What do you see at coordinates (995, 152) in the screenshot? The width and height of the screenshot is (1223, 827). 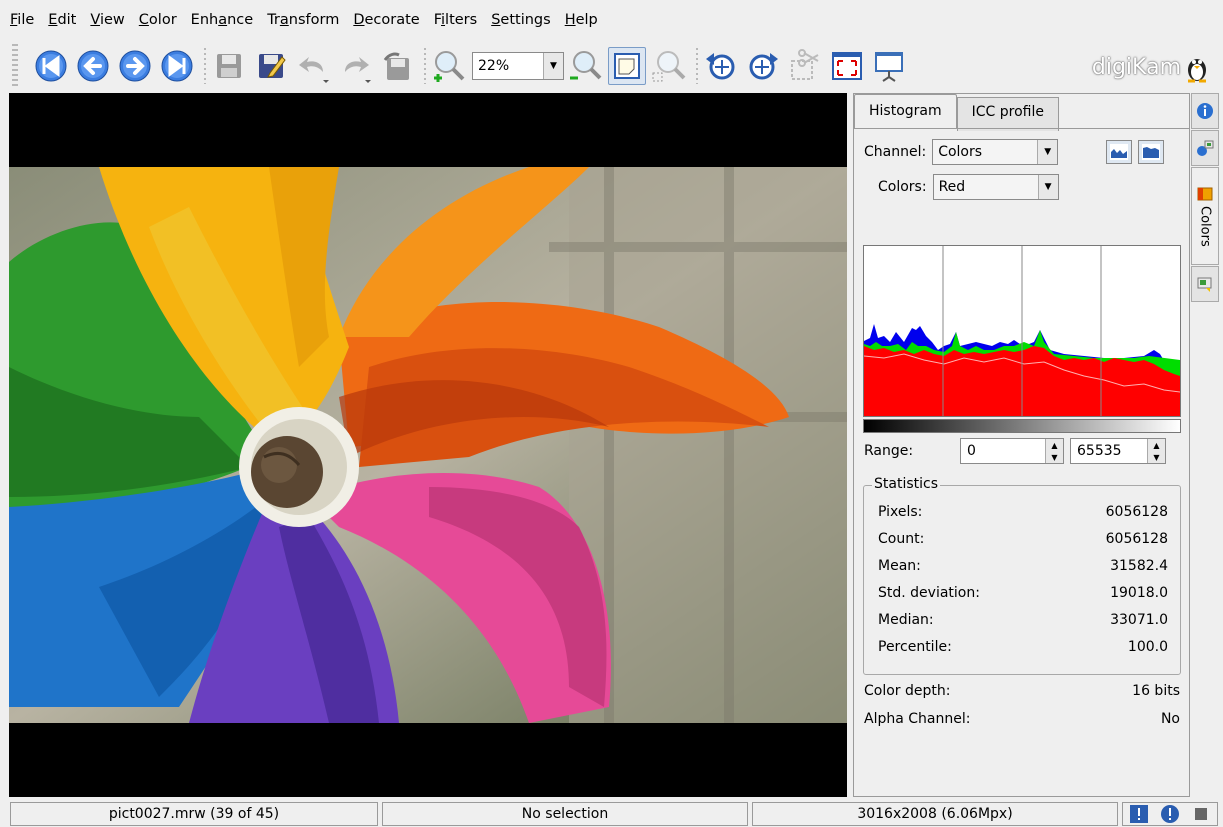 I see `channel-select: Colors ▼` at bounding box center [995, 152].